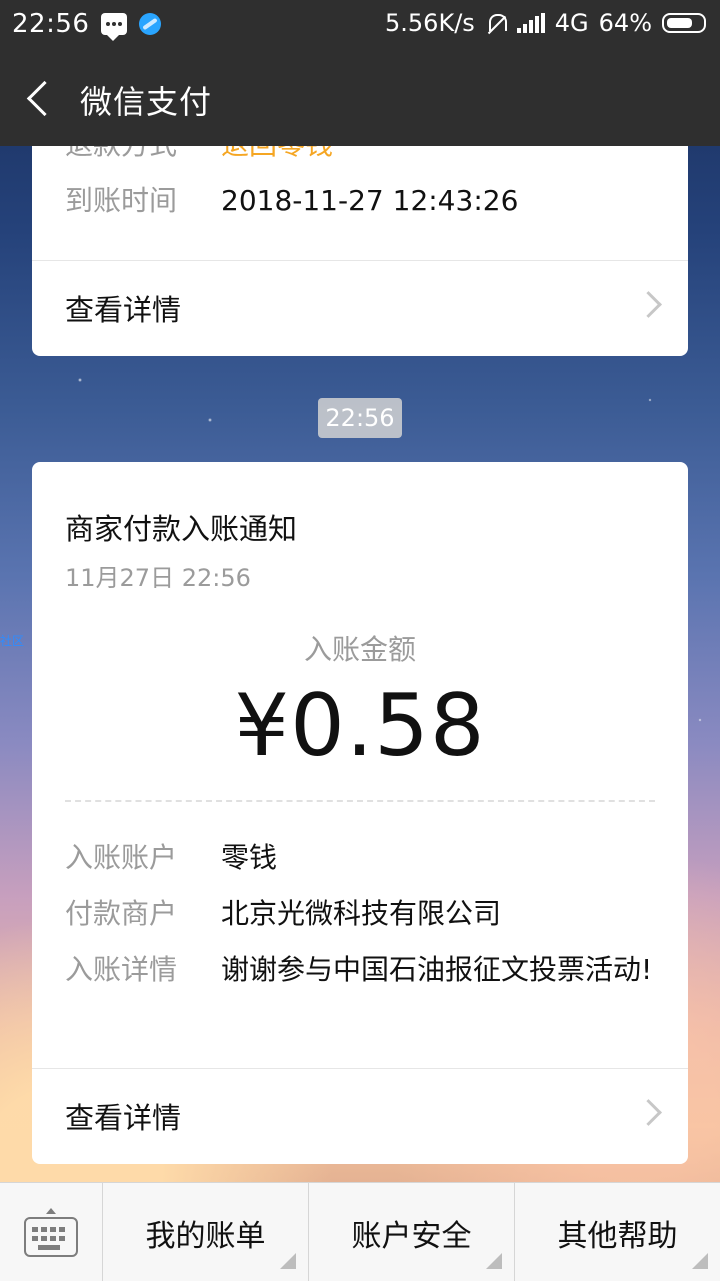 This screenshot has width=720, height=1281. I want to click on account-label: 入账账户, so click(121, 857).